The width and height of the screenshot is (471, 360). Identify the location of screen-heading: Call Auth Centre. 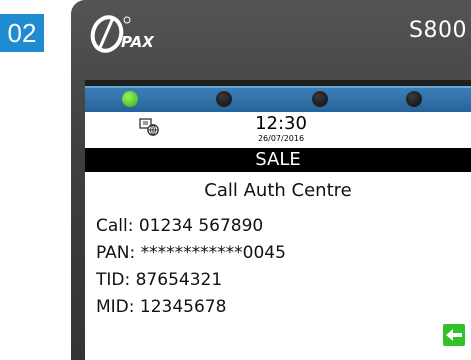
(278, 190).